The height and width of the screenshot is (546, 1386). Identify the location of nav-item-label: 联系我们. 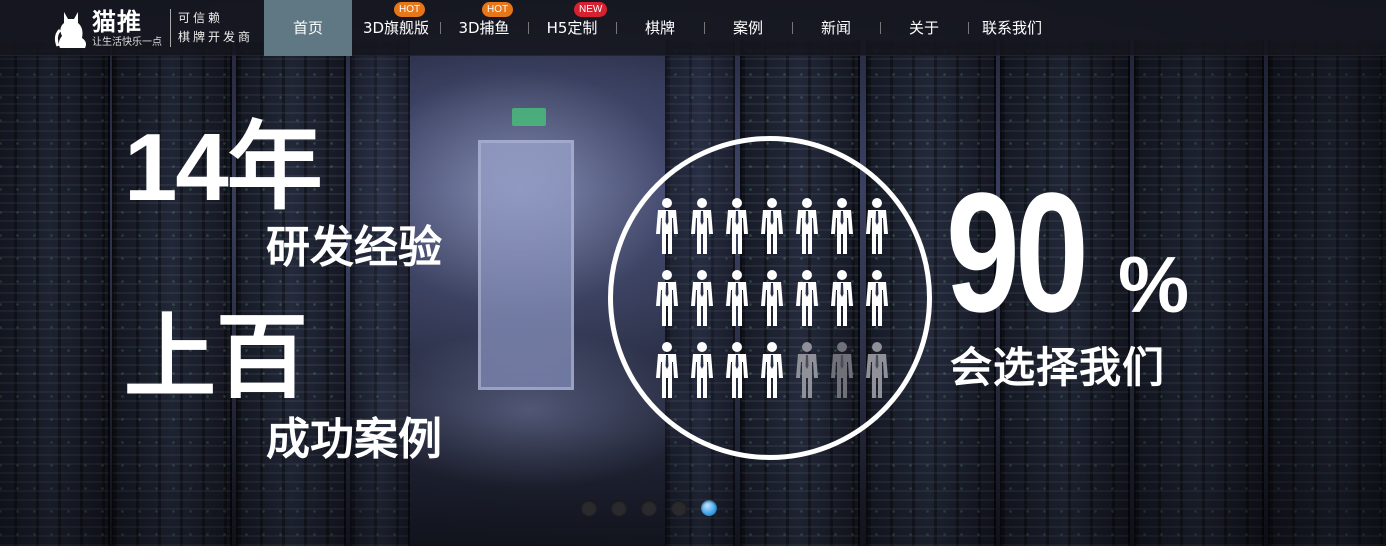
(1011, 28).